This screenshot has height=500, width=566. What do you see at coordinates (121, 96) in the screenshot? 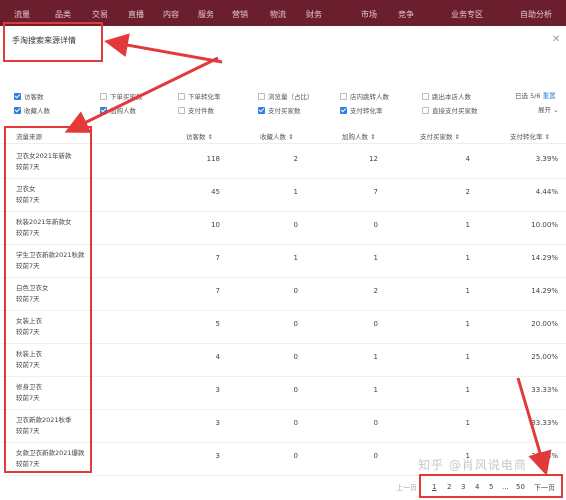
I see `checkbox-order-buyers: 下单买家数` at bounding box center [121, 96].